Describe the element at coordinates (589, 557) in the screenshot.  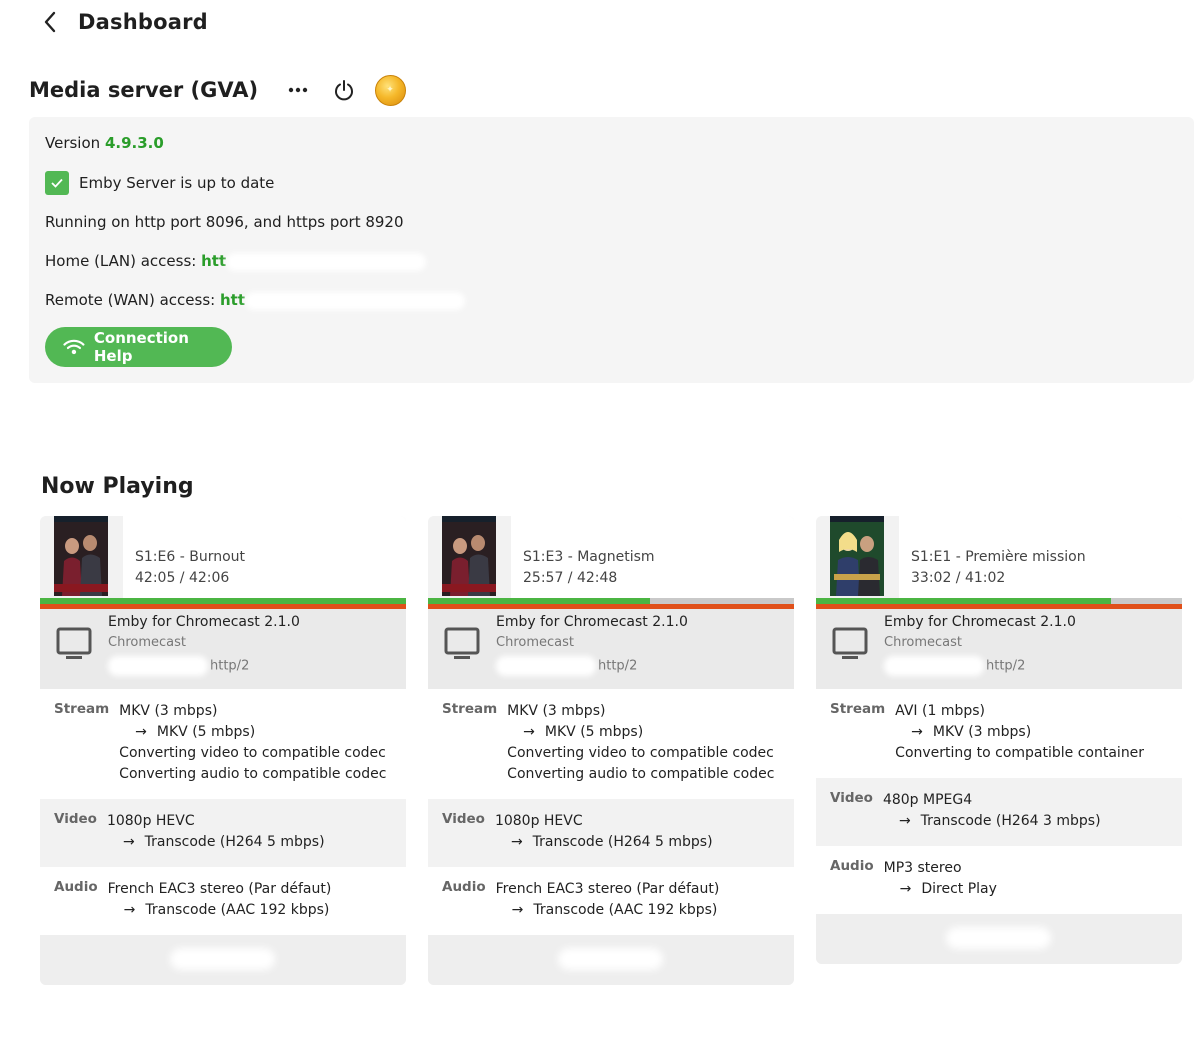
I see `episode-title: S1:E3 - Magnetism` at that location.